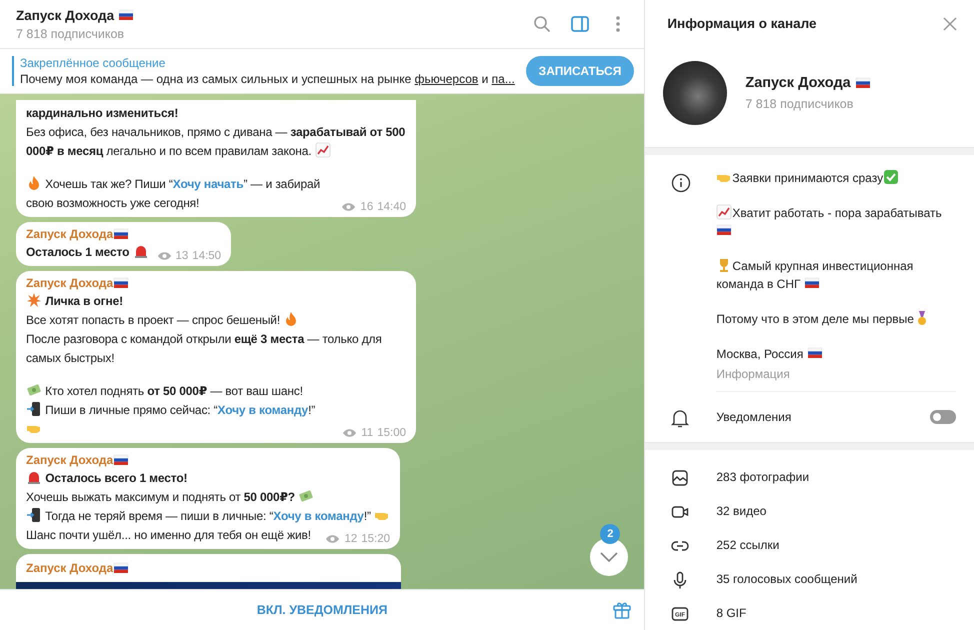 This screenshot has width=974, height=630. I want to click on panel-title: Информация о канале, so click(742, 23).